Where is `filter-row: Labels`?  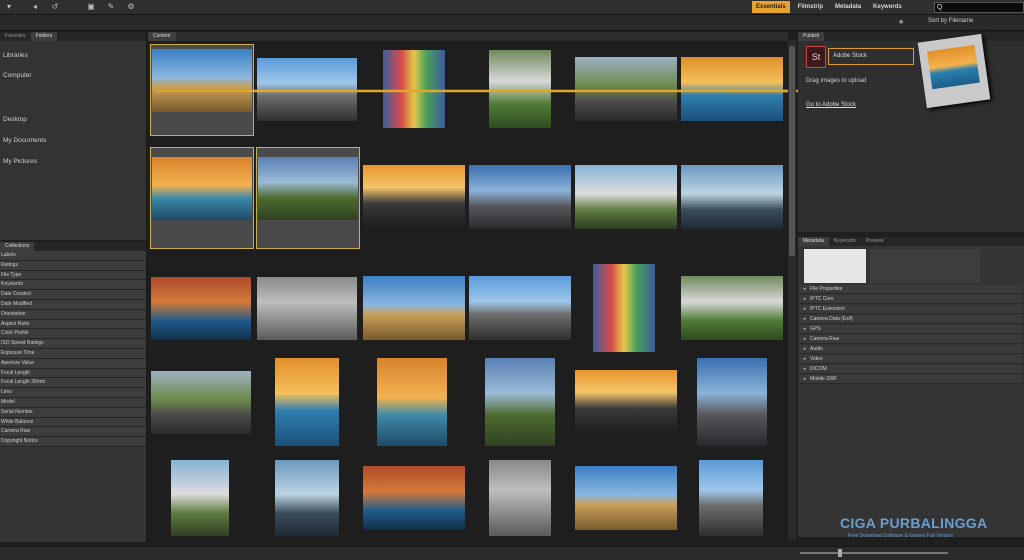
filter-row: Labels is located at coordinates (73, 256).